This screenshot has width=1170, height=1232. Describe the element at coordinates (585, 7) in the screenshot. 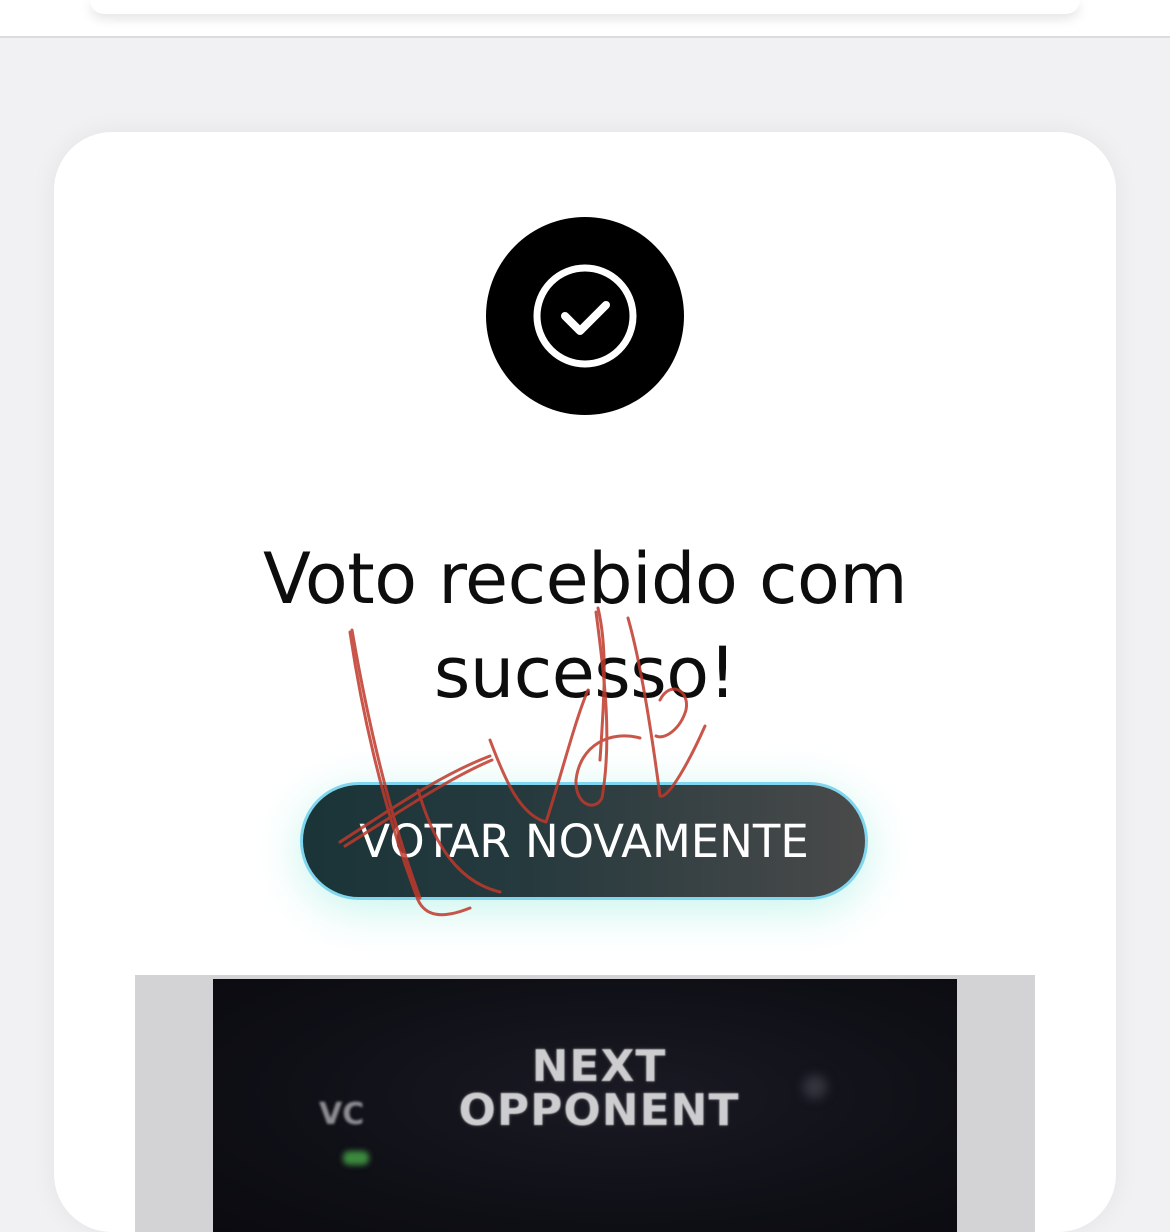

I see `top-panel-shadow` at that location.